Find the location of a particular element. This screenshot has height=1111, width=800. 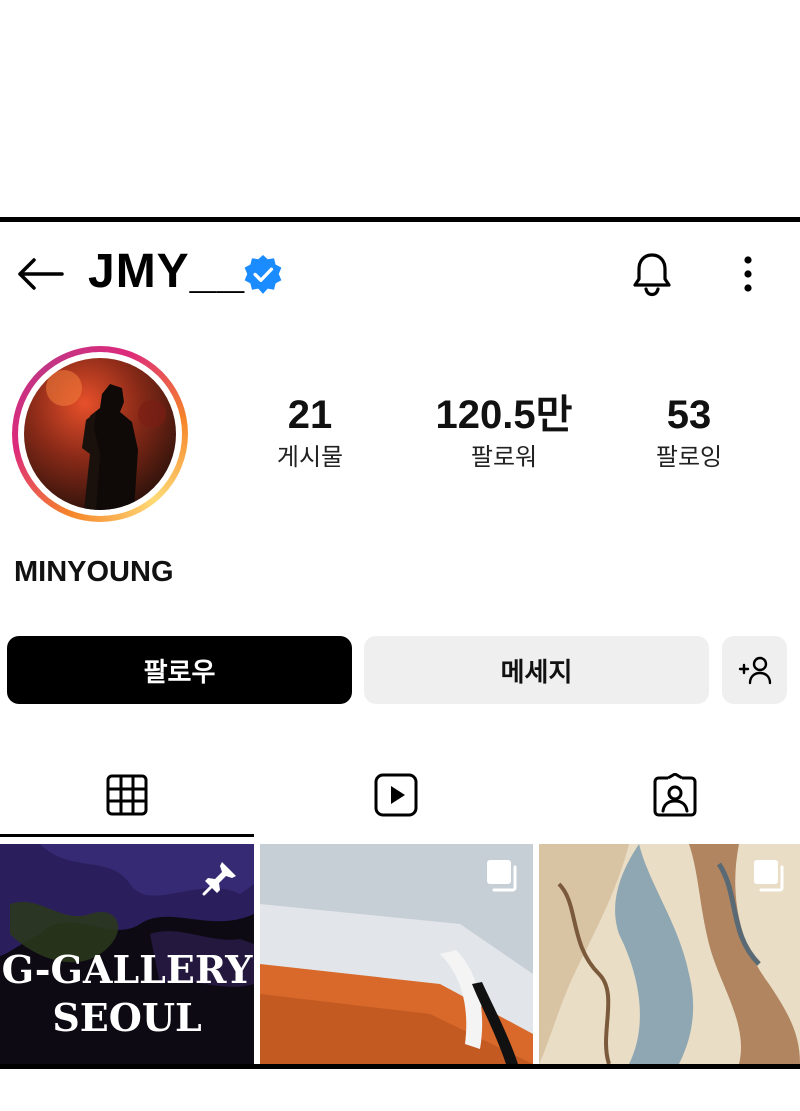

more-vertical-icon is located at coordinates (748, 274).